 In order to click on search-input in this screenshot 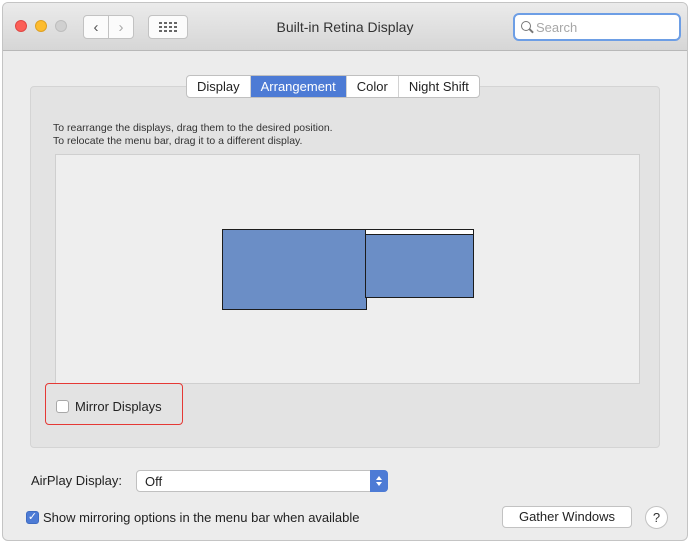, I will do `click(606, 27)`.